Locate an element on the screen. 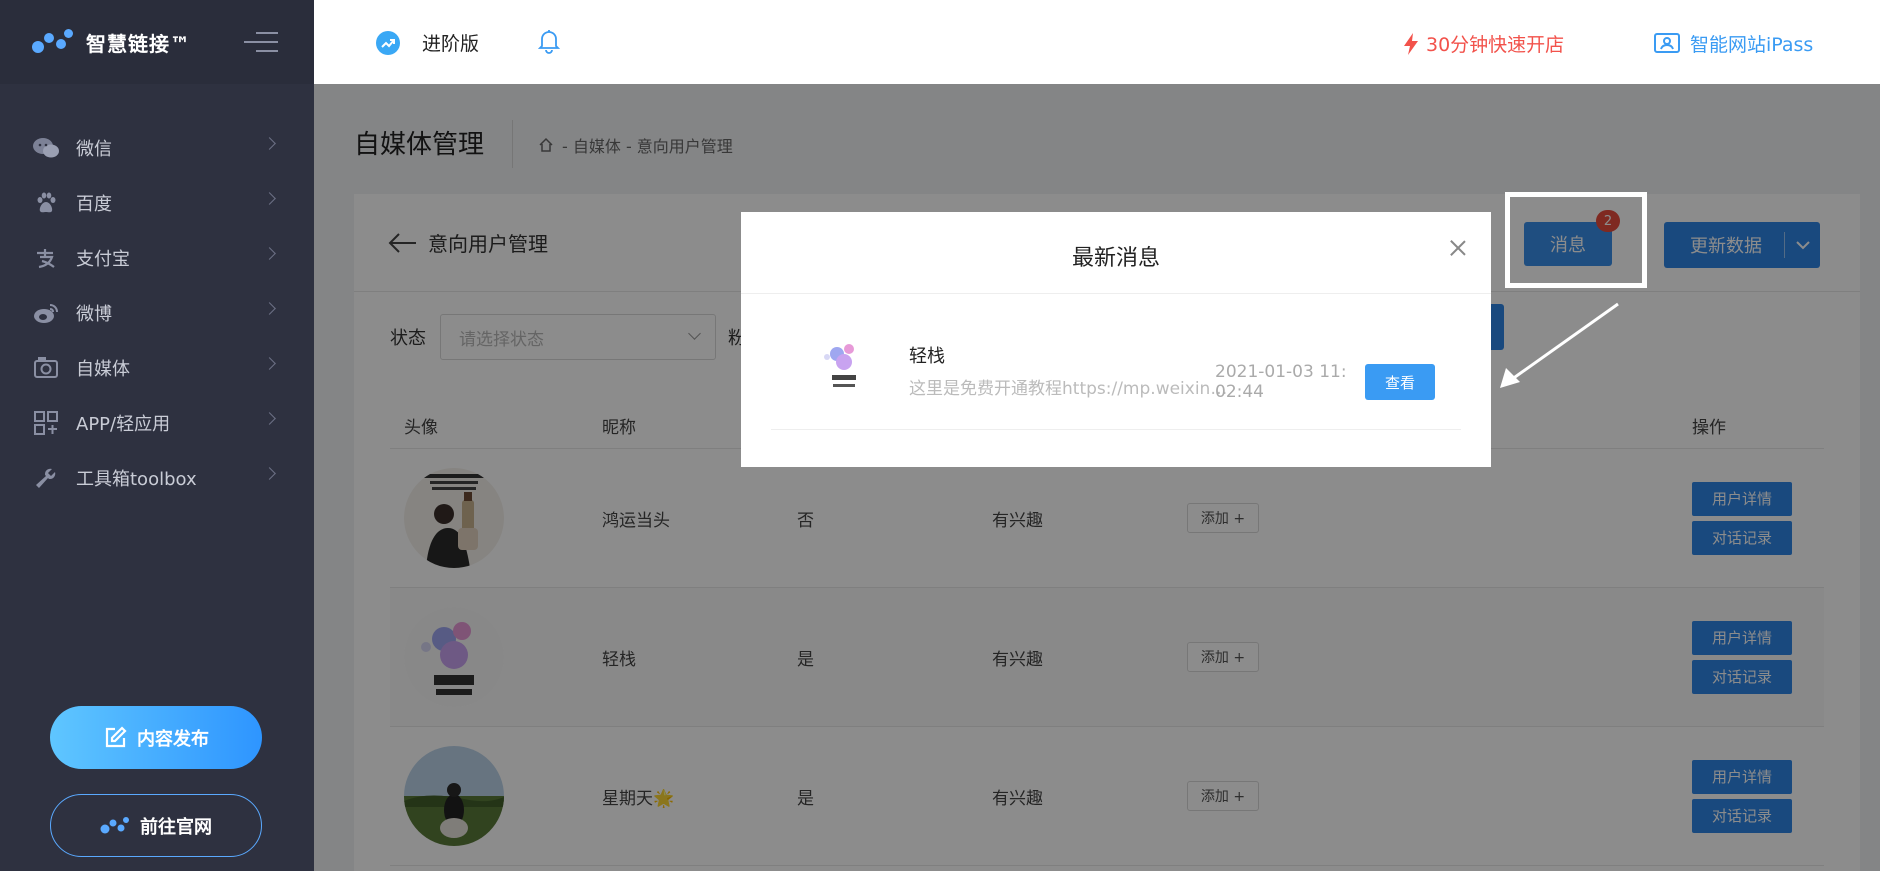 Image resolution: width=1880 pixels, height=871 pixels. menu-toggle-icon is located at coordinates (261, 42).